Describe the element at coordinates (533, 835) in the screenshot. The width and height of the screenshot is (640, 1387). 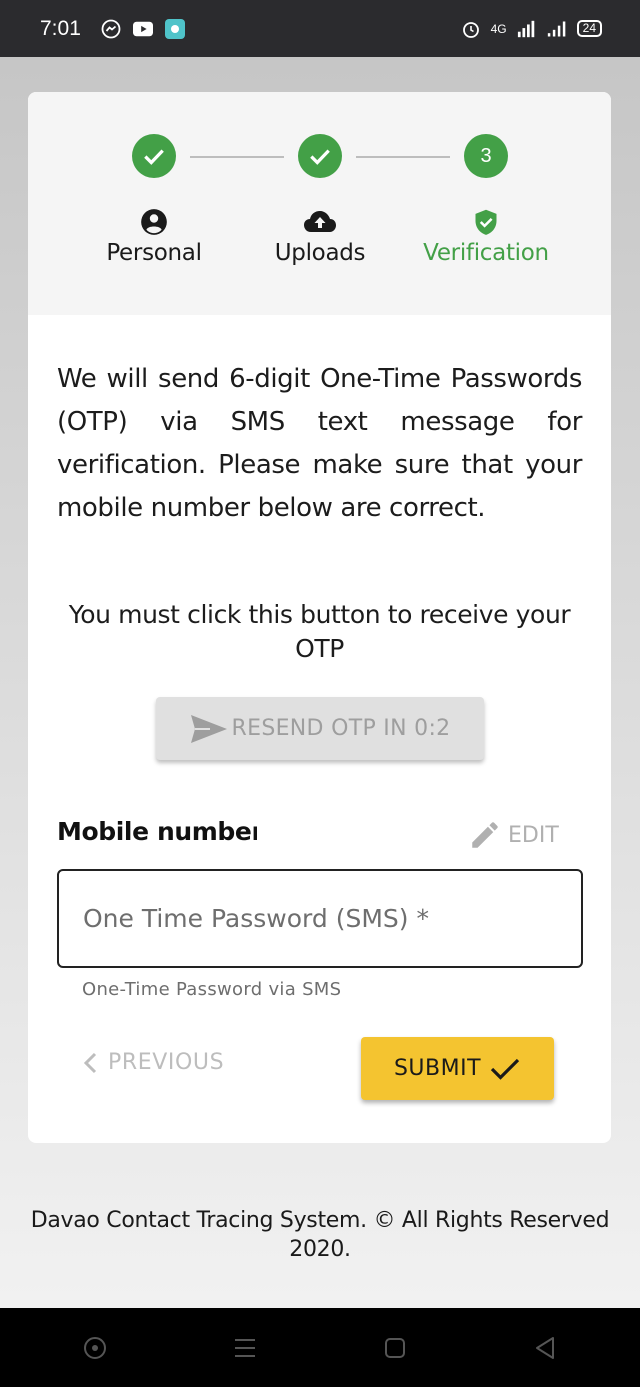
I see `edit-label: EDIT` at that location.